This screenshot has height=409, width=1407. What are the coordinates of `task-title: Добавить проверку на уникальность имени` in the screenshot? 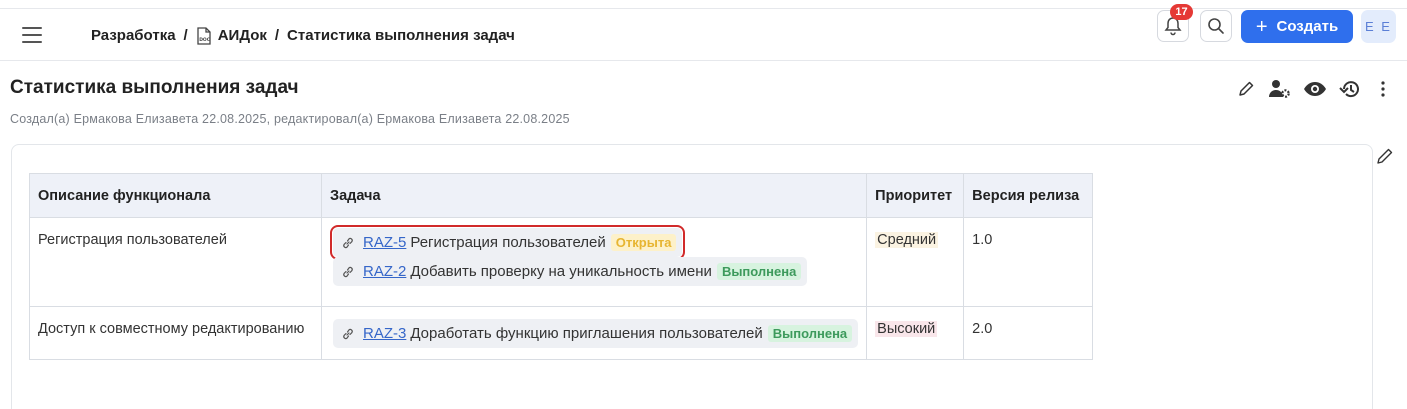 It's located at (561, 271).